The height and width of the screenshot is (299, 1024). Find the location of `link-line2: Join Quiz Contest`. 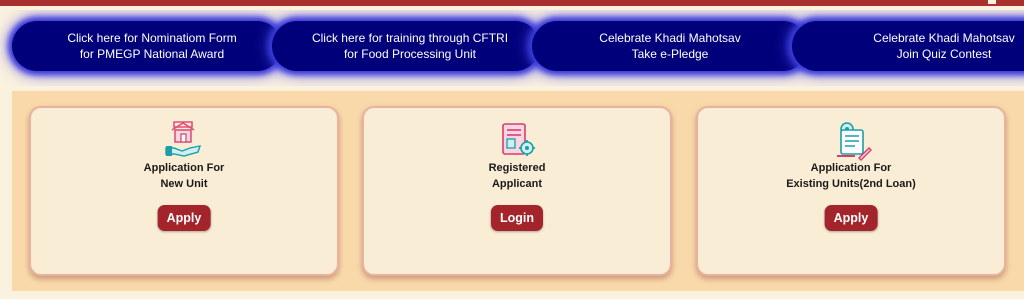

link-line2: Join Quiz Contest is located at coordinates (944, 54).